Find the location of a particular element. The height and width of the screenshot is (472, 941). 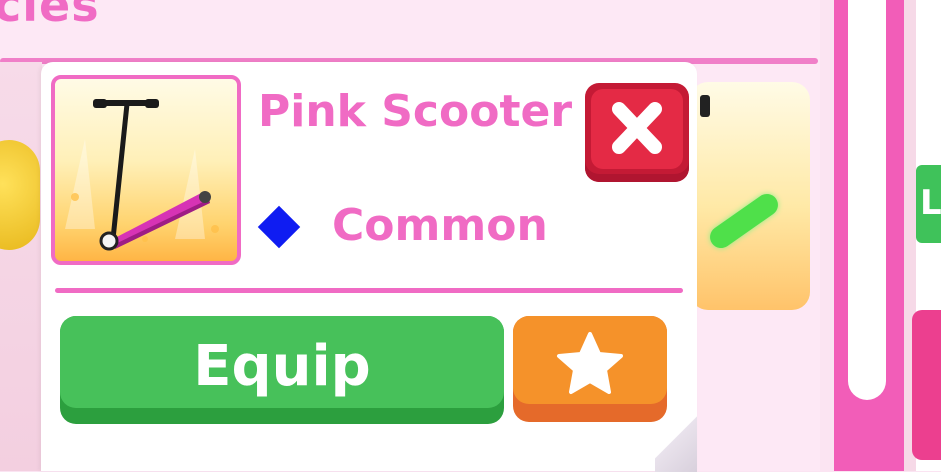

popup-corner-fold is located at coordinates (676, 442).